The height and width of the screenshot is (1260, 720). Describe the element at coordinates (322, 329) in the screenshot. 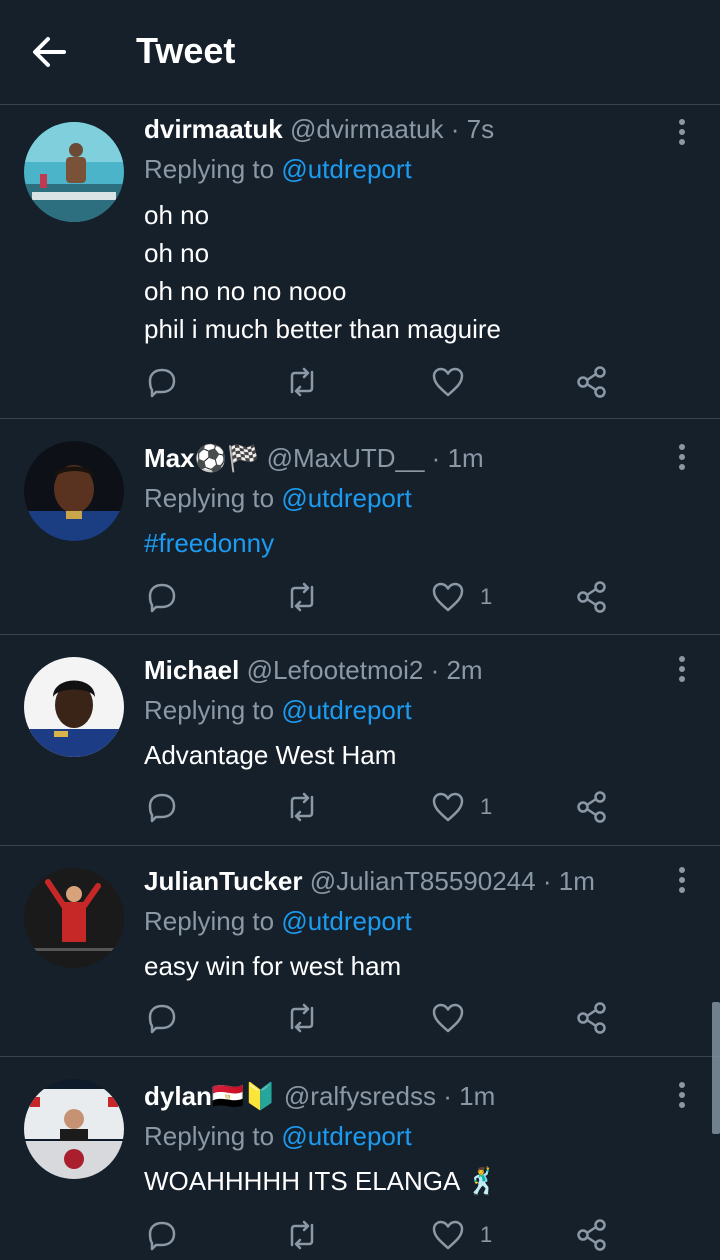

I see `tweet-line: phil i much better than maguire` at that location.